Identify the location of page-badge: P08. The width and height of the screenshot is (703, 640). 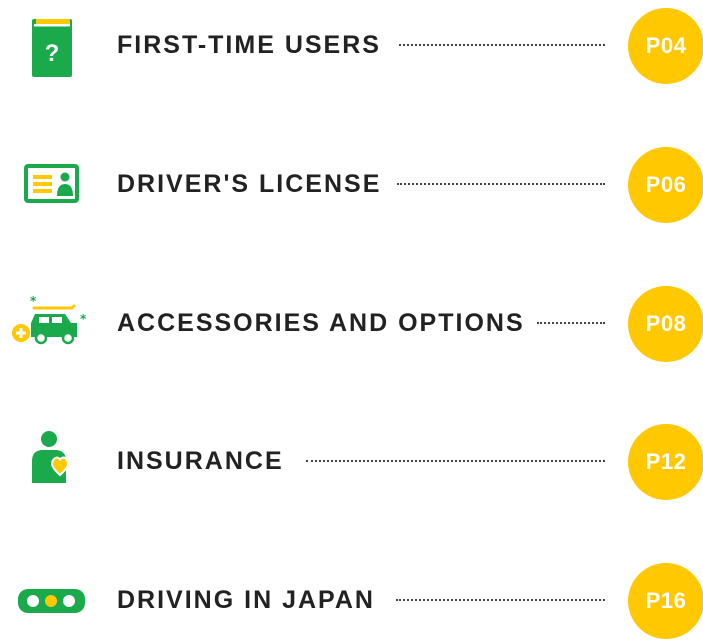
(665, 324).